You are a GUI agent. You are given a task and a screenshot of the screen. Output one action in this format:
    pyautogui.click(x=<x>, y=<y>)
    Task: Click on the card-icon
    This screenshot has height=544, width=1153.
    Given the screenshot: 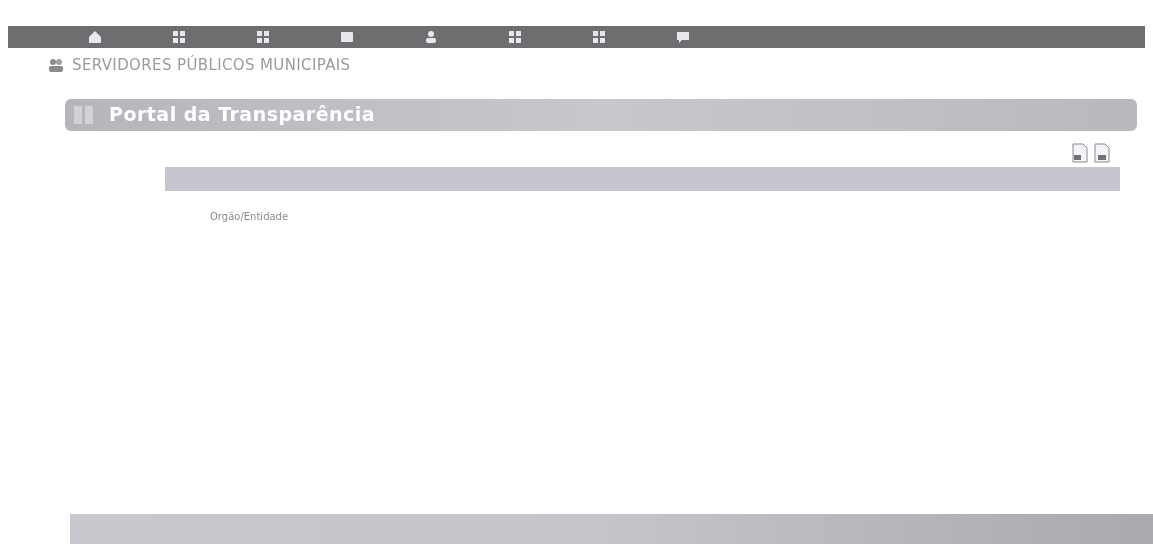 What is the action you would take?
    pyautogui.click(x=347, y=37)
    